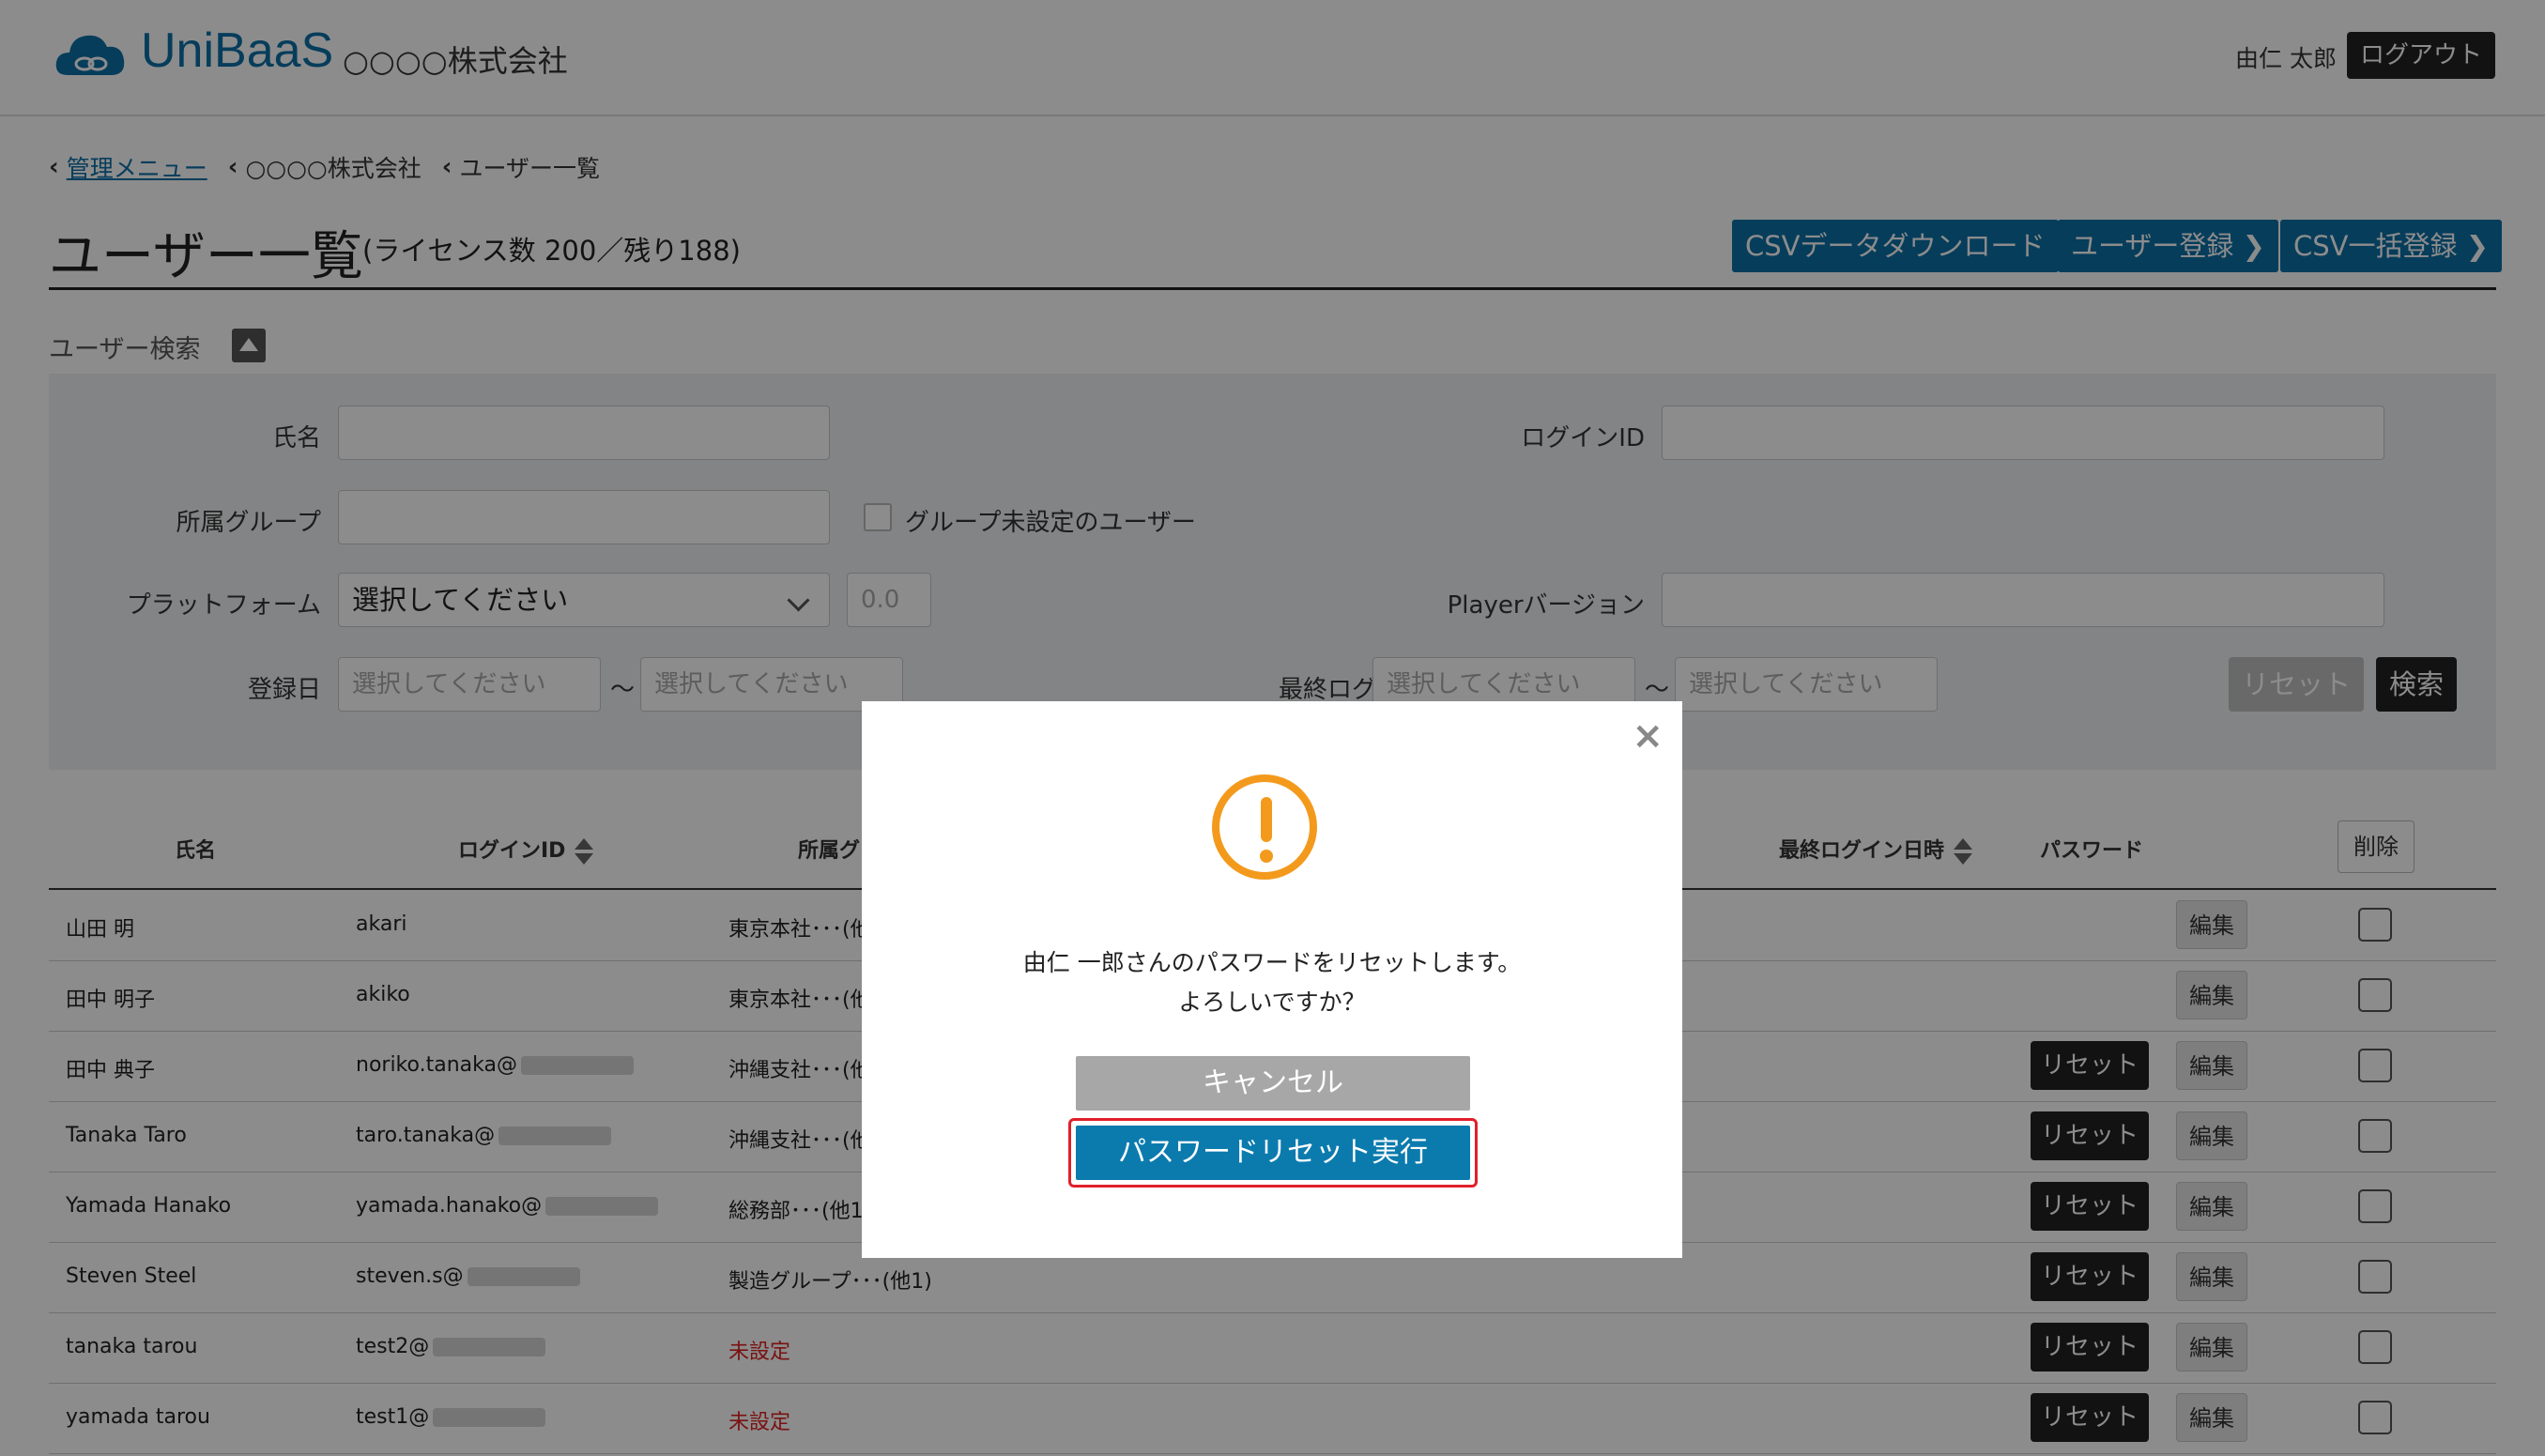  Describe the element at coordinates (1273, 1153) in the screenshot. I see `password-reset-execute-button: パスワードリセット実行` at that location.